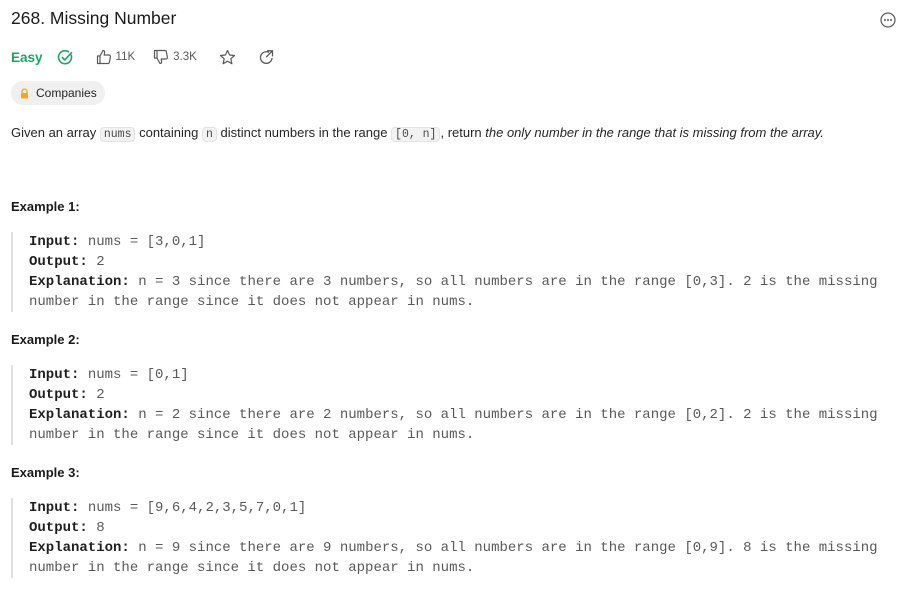 Image resolution: width=902 pixels, height=602 pixels. Describe the element at coordinates (27, 57) in the screenshot. I see `difficulty-badge: Easy` at that location.